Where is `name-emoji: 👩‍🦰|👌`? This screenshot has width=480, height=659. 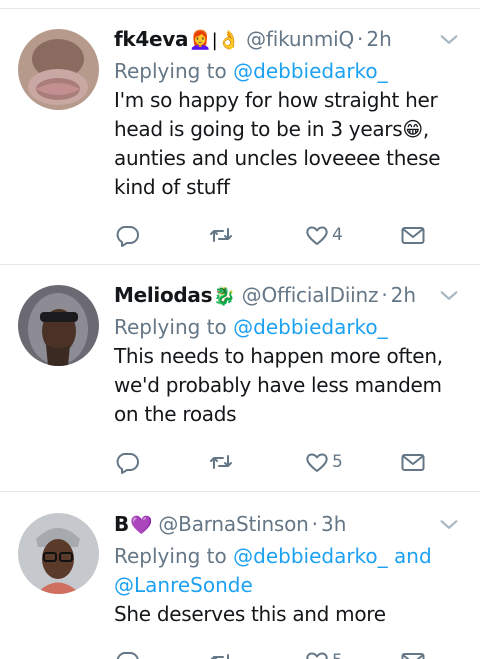 name-emoji: 👩‍🦰|👌 is located at coordinates (215, 40).